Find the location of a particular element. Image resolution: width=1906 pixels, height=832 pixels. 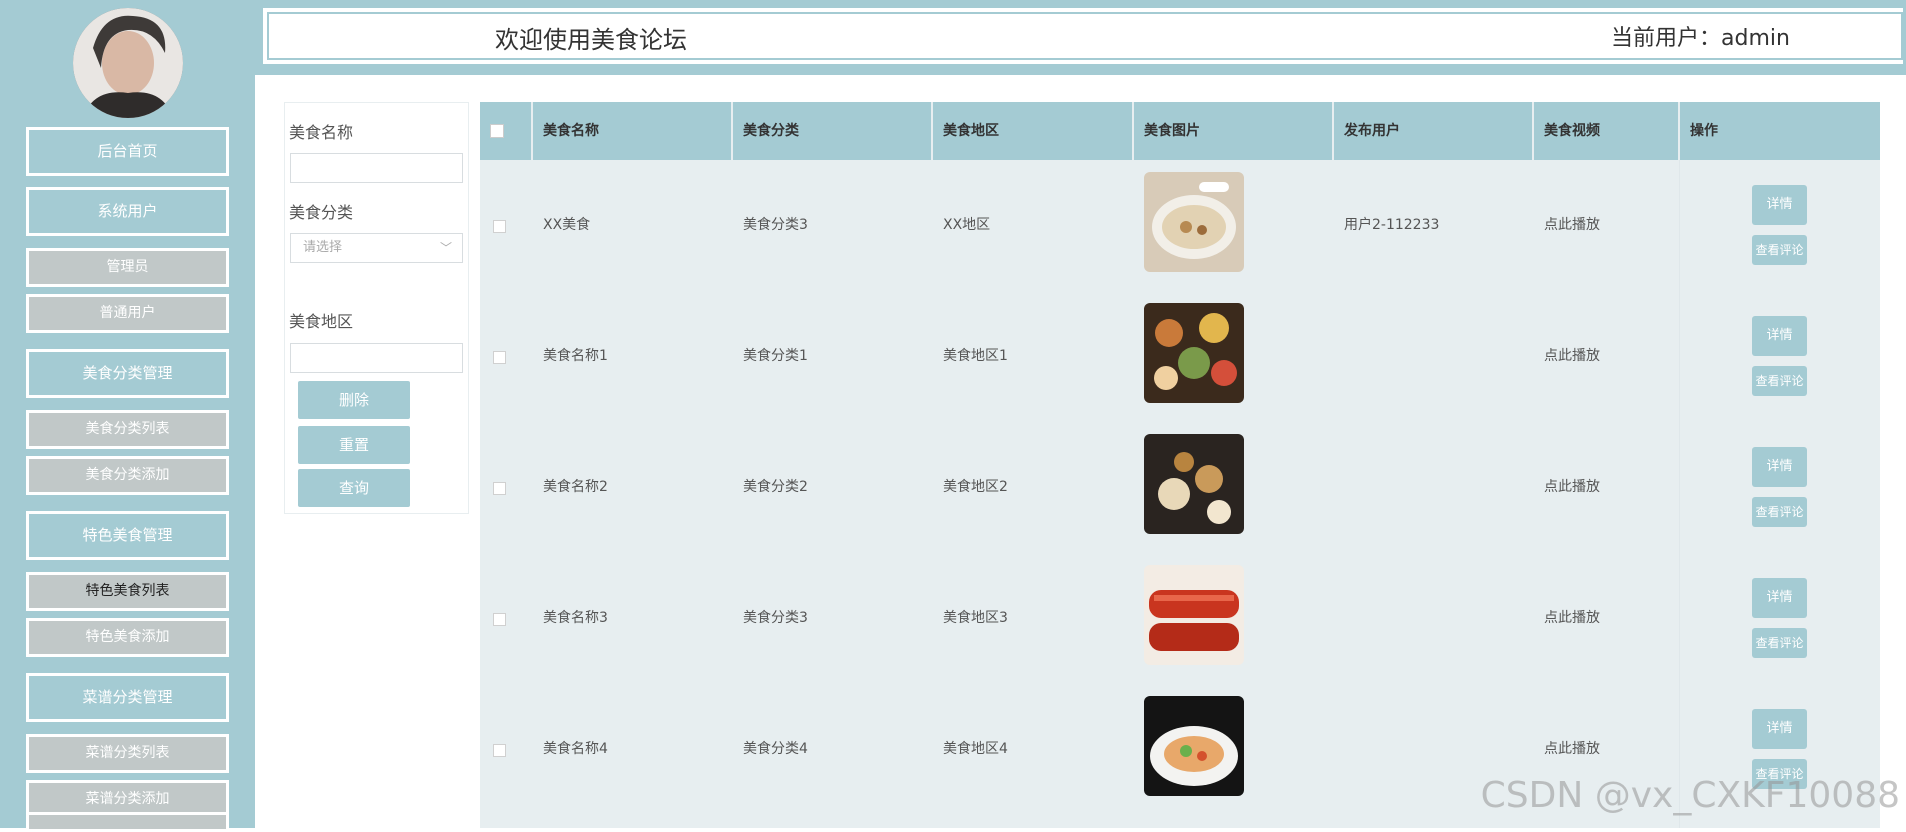

table-row: 美食名称3 美食分类3 美食地区3 点此播放 详情 查看评论 is located at coordinates (1180, 618).